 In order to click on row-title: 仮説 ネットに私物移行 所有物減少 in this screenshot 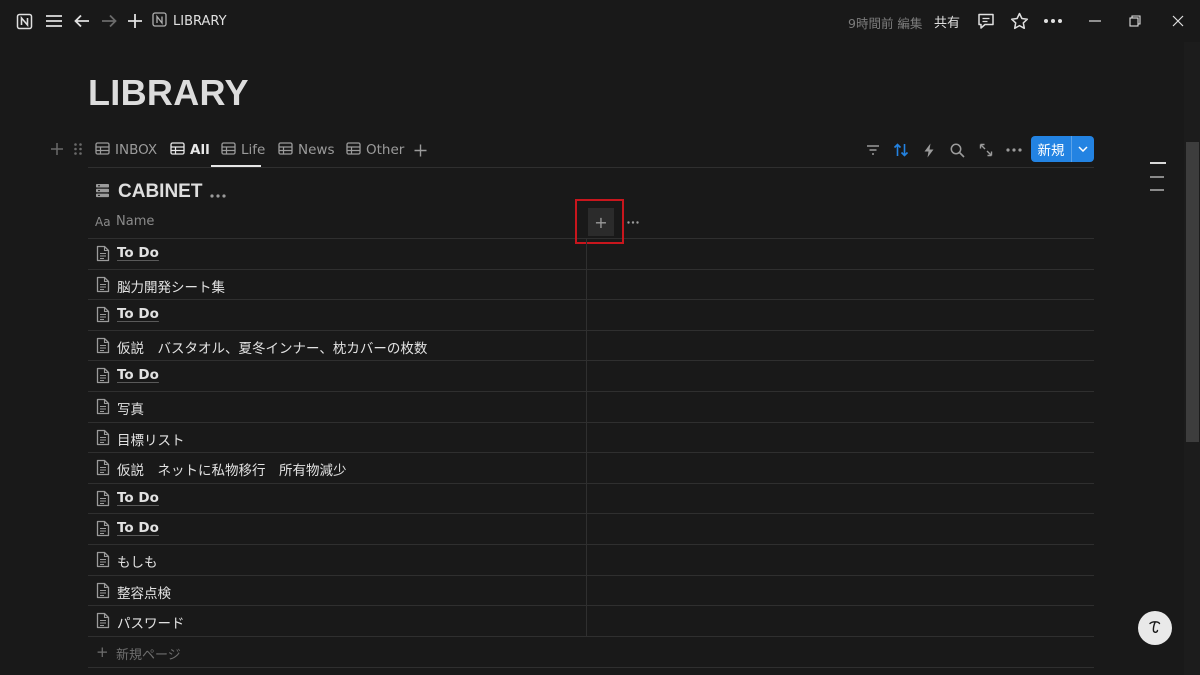, I will do `click(232, 469)`.